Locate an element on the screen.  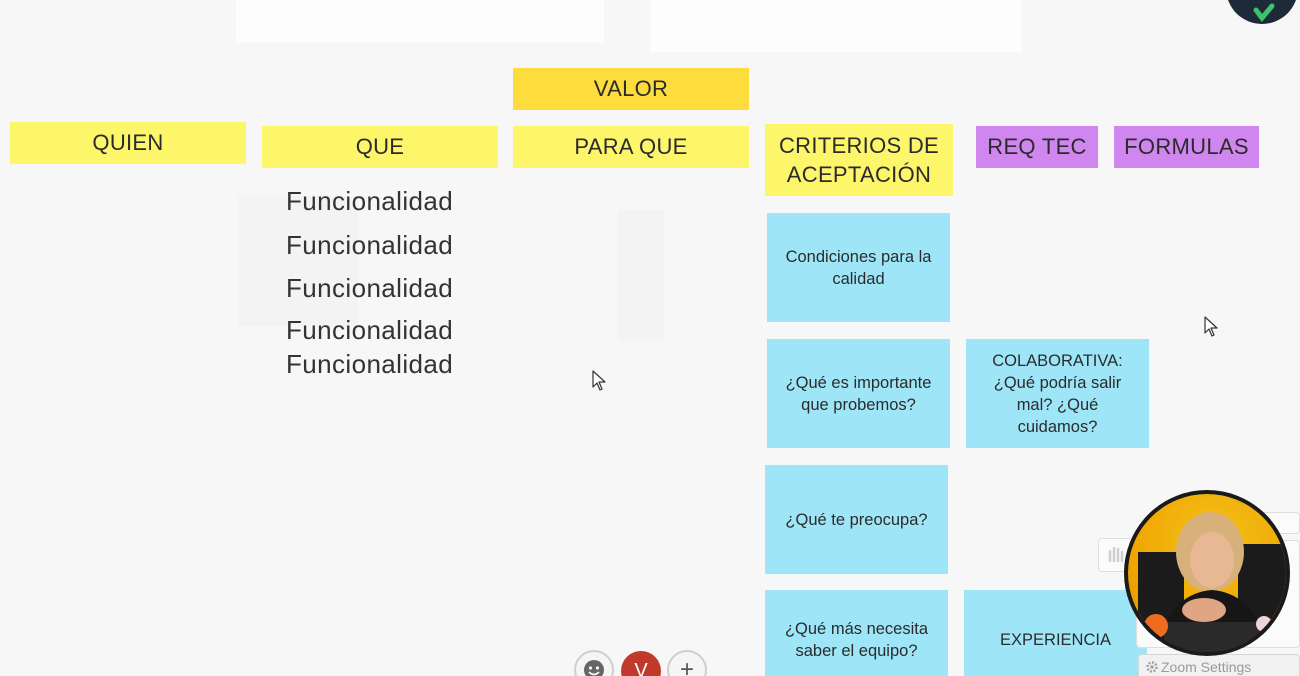
check-icon is located at coordinates (1264, 13).